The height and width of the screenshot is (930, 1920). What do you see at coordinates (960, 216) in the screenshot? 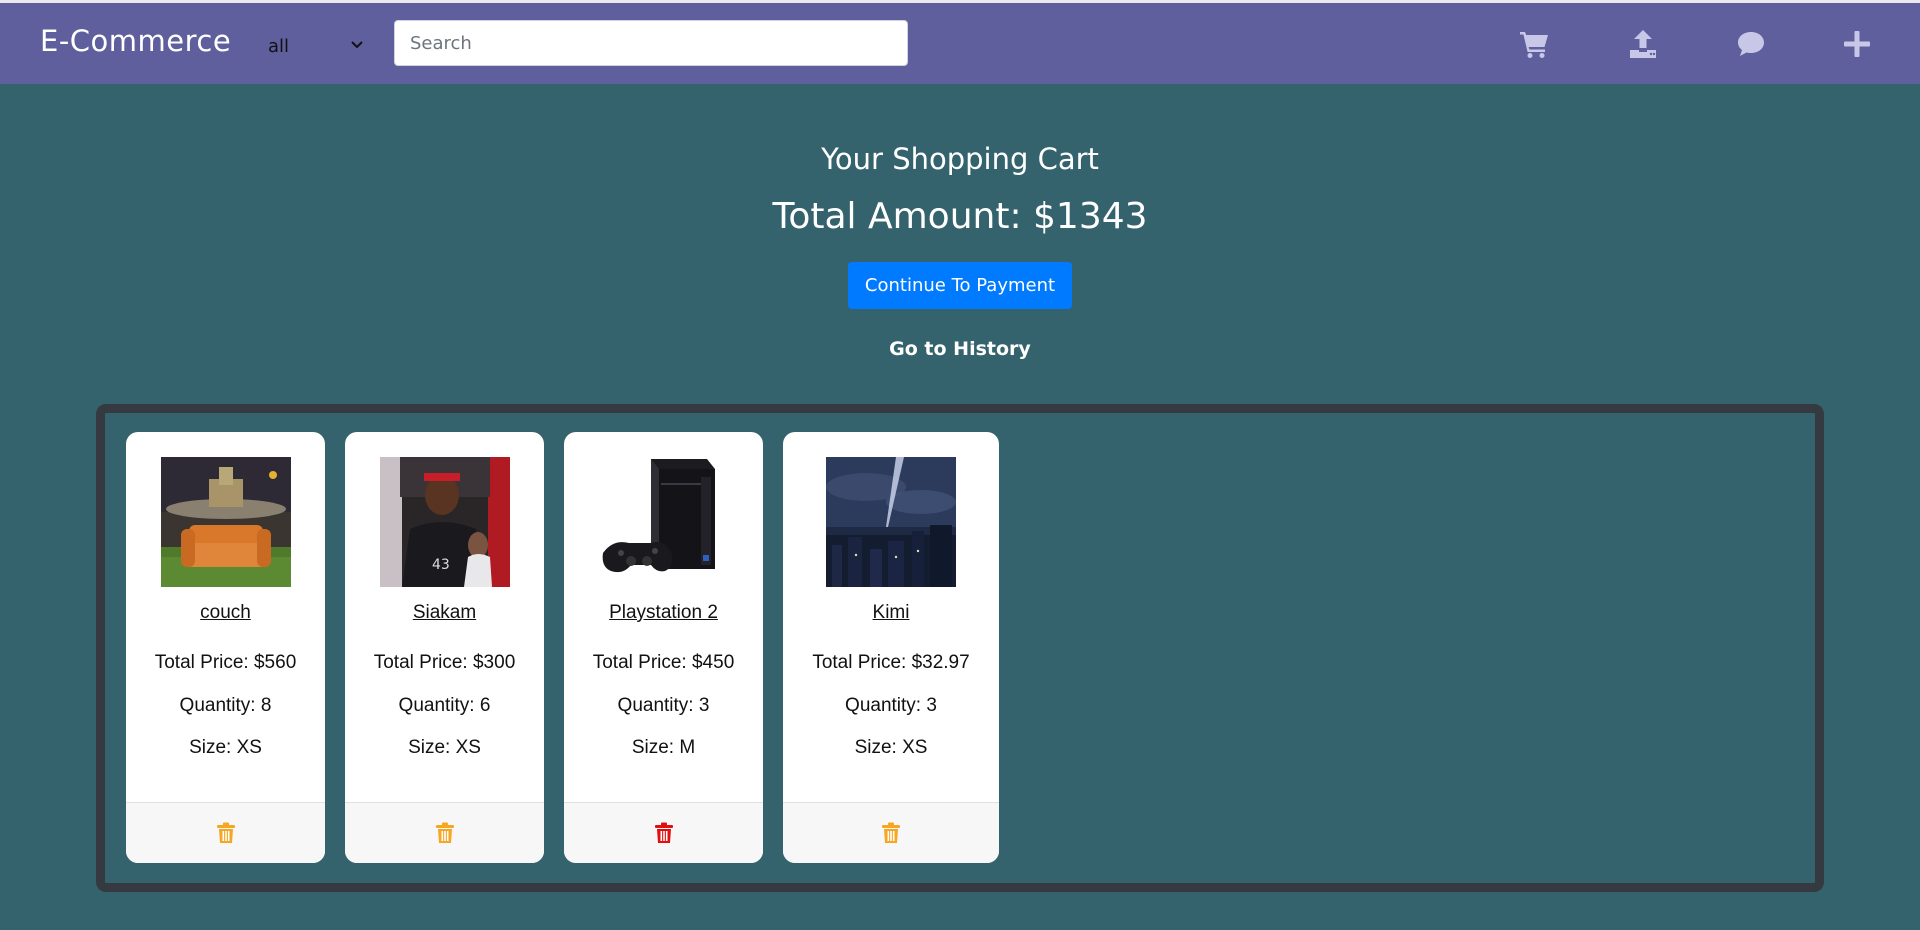
I see `total-amount: Total Amount: $1343` at bounding box center [960, 216].